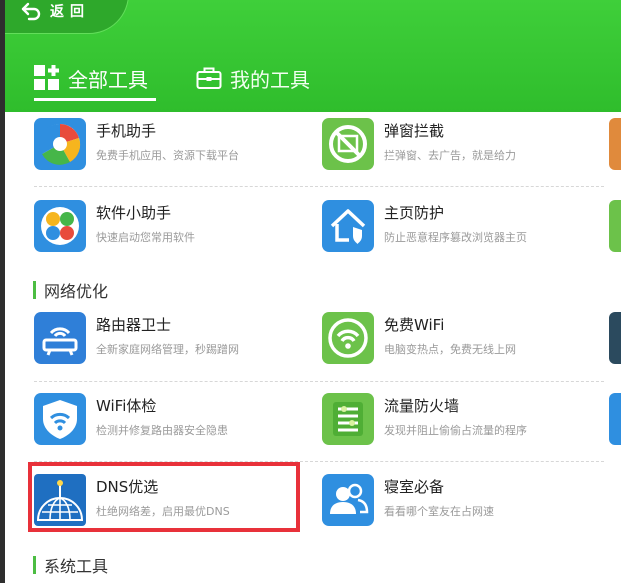  I want to click on tool-desc: 电脑变热点，免费无线上网, so click(450, 349).